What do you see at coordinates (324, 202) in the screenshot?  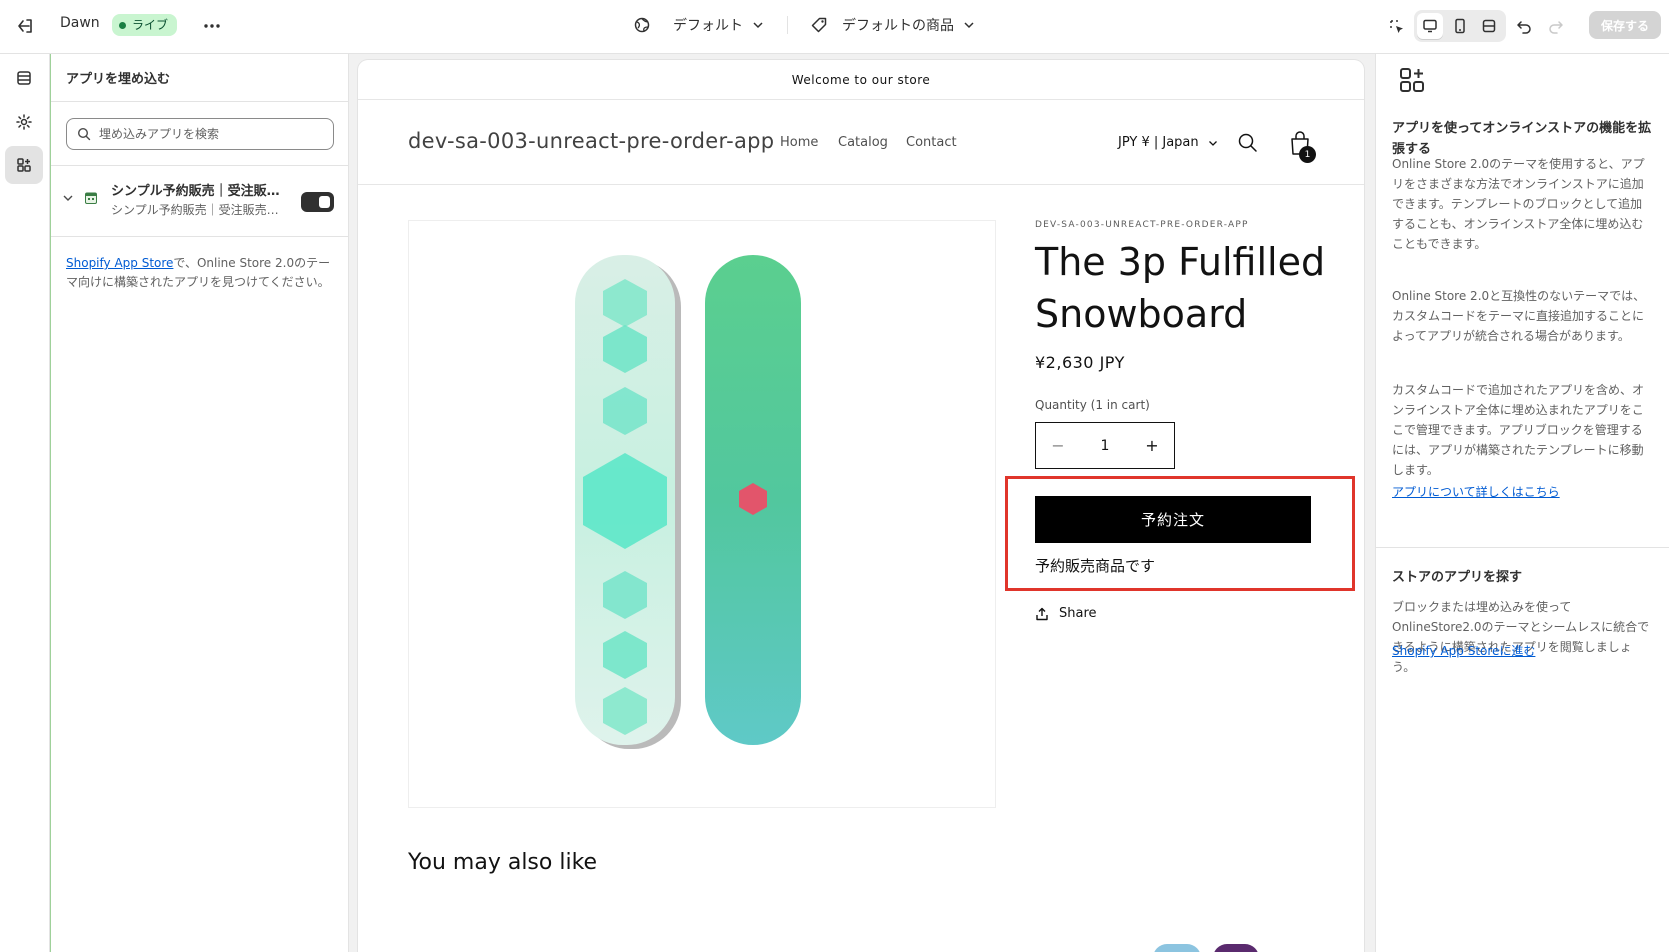 I see `toggle-knob` at bounding box center [324, 202].